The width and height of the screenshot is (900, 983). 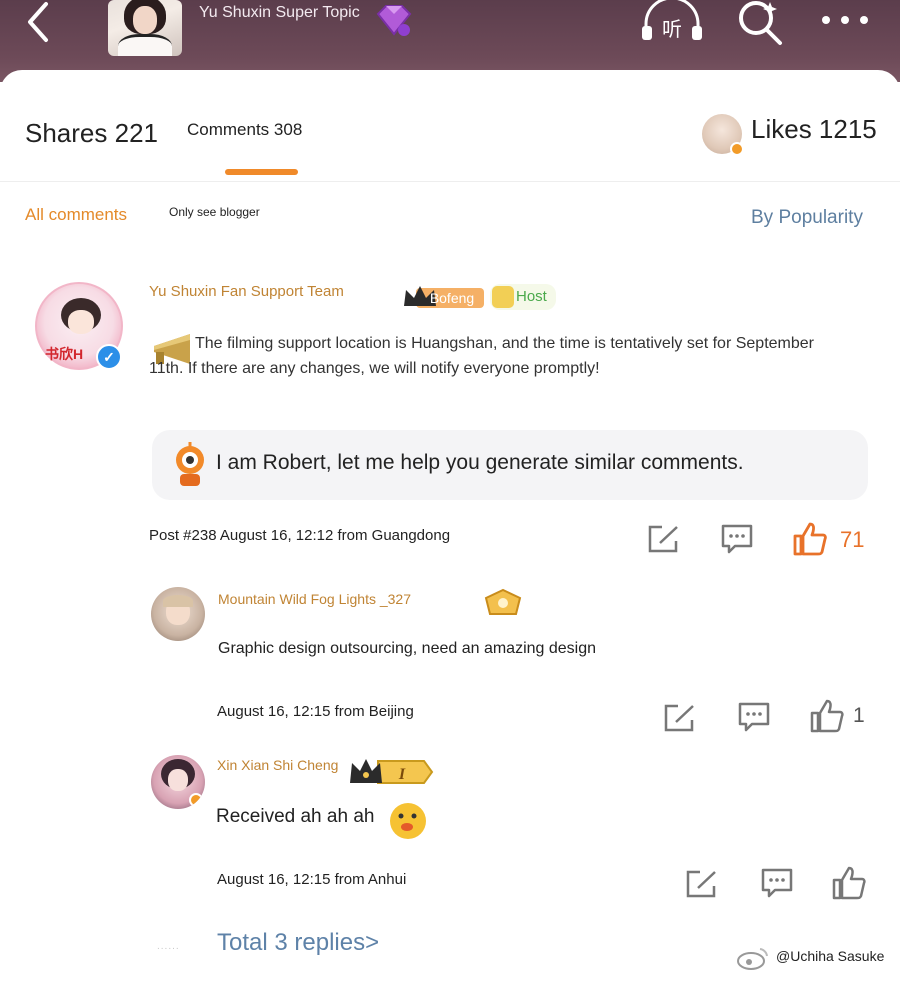 What do you see at coordinates (76, 215) in the screenshot?
I see `filter-all-comments: All comments` at bounding box center [76, 215].